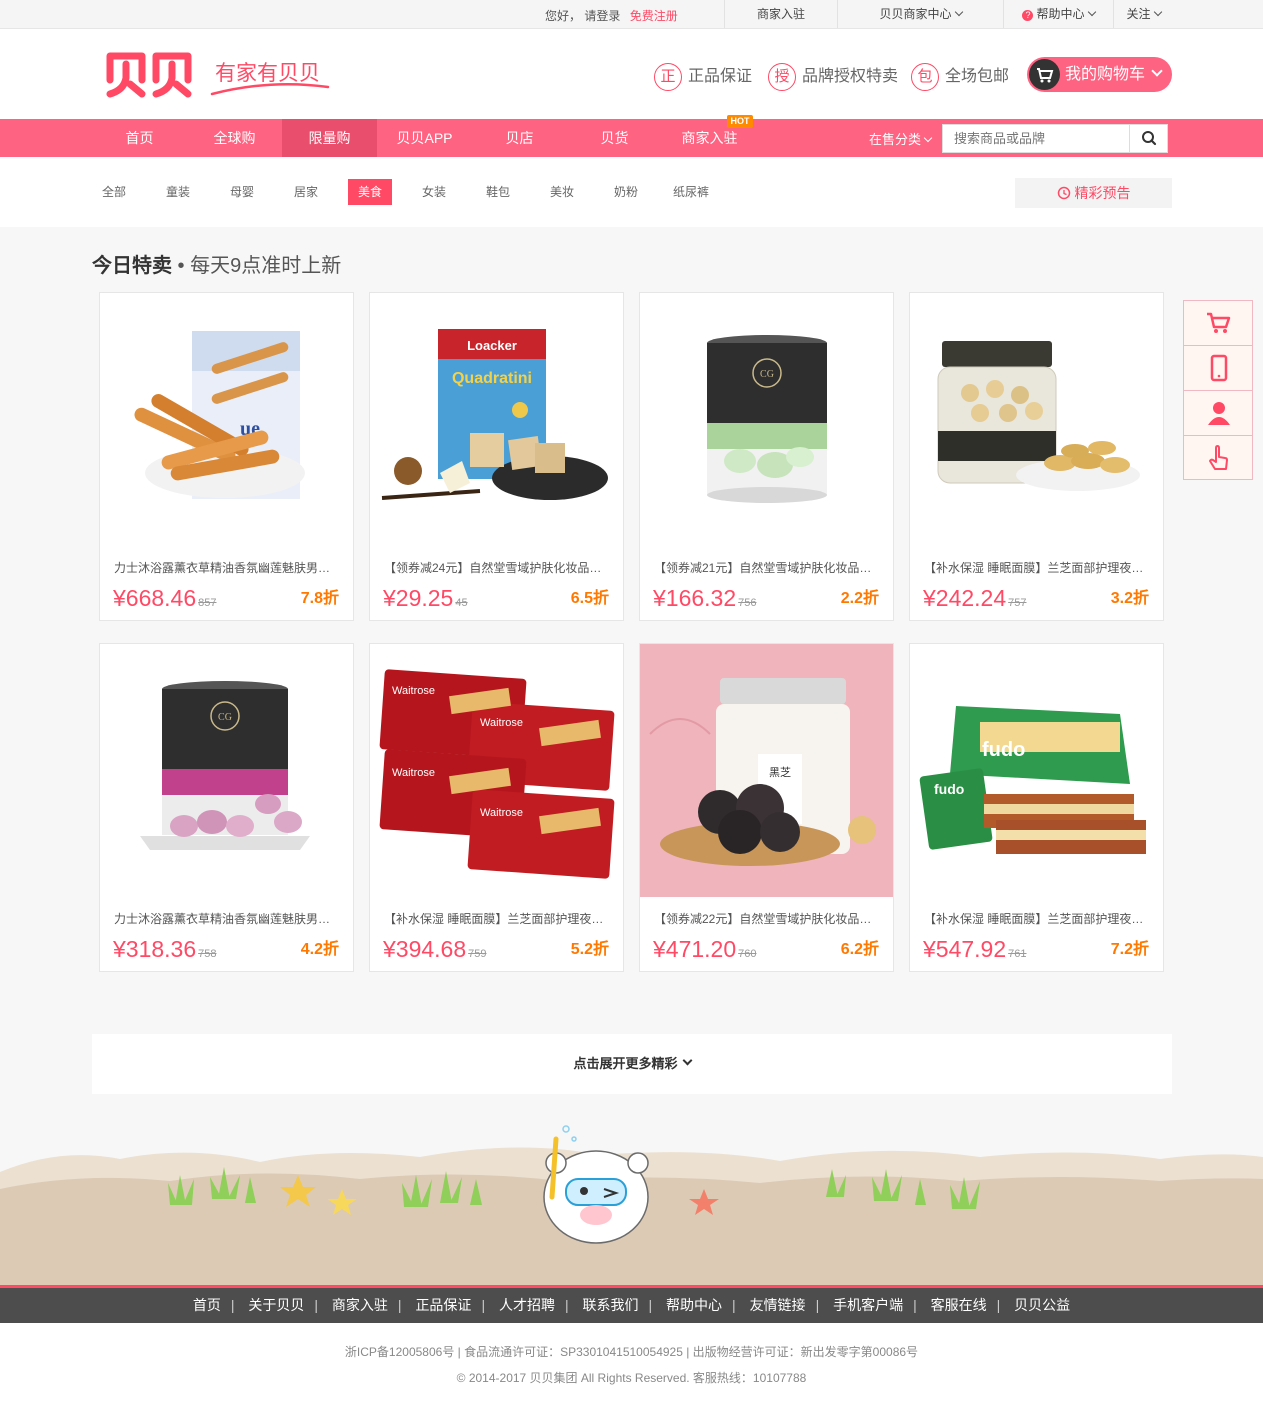  I want to click on category-womens: 女装, so click(434, 192).